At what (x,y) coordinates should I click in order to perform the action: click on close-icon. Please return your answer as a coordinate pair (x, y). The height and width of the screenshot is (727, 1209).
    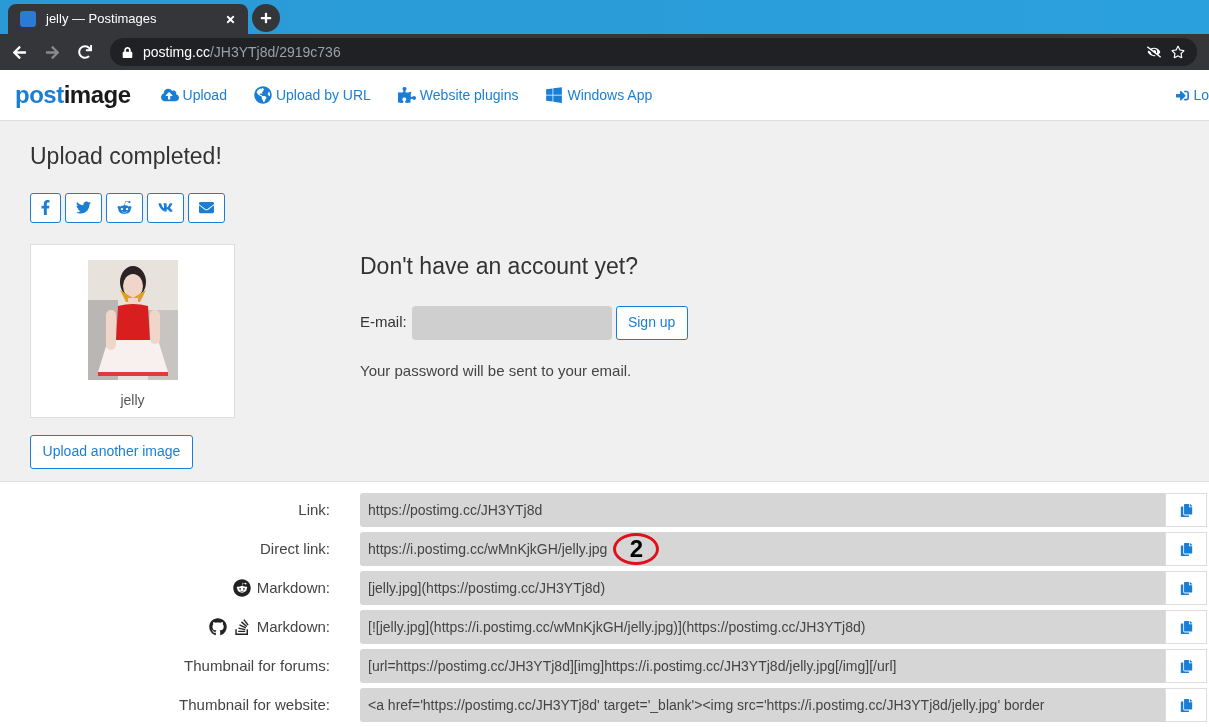
    Looking at the image, I should click on (230, 19).